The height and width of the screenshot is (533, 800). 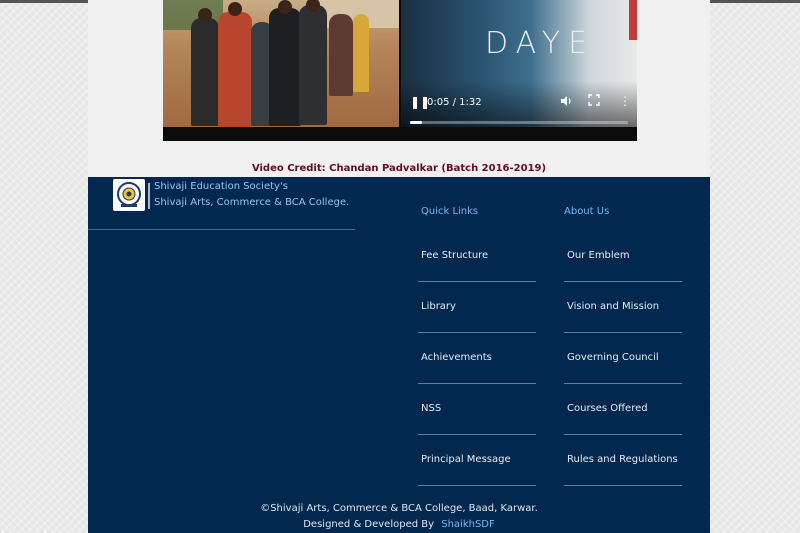 I want to click on more-icon: ⋮, so click(x=625, y=101).